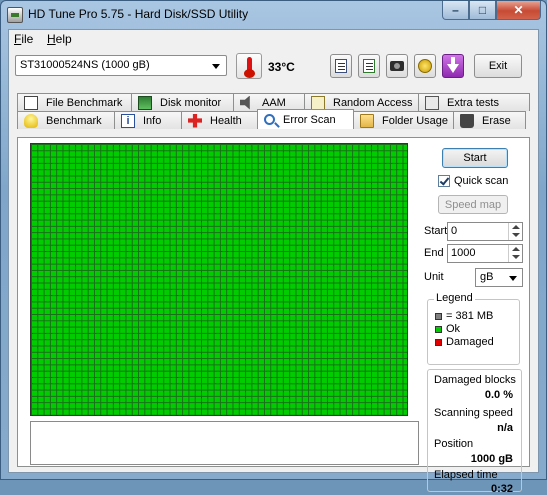 Image resolution: width=547 pixels, height=495 pixels. What do you see at coordinates (515, 231) in the screenshot?
I see `start-spinner` at bounding box center [515, 231].